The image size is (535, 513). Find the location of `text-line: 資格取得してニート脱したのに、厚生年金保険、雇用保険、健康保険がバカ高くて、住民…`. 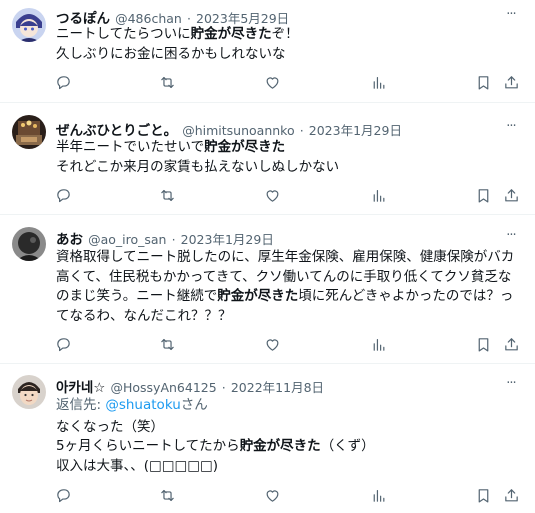

text-line: 資格取得してニート脱したのに、厚生年金保険、雇用保険、健康保険がバカ高くて、住民… is located at coordinates (287, 287).